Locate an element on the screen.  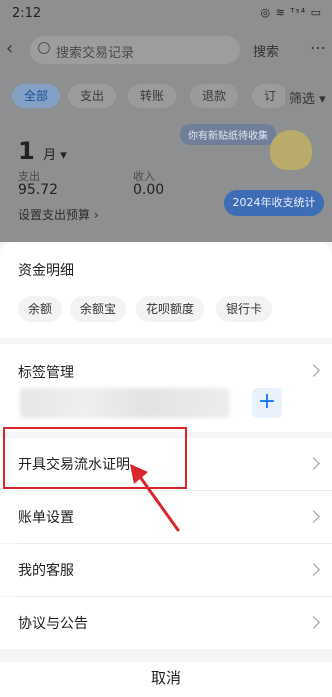
search-input: 搜索交易记录 is located at coordinates (135, 50).